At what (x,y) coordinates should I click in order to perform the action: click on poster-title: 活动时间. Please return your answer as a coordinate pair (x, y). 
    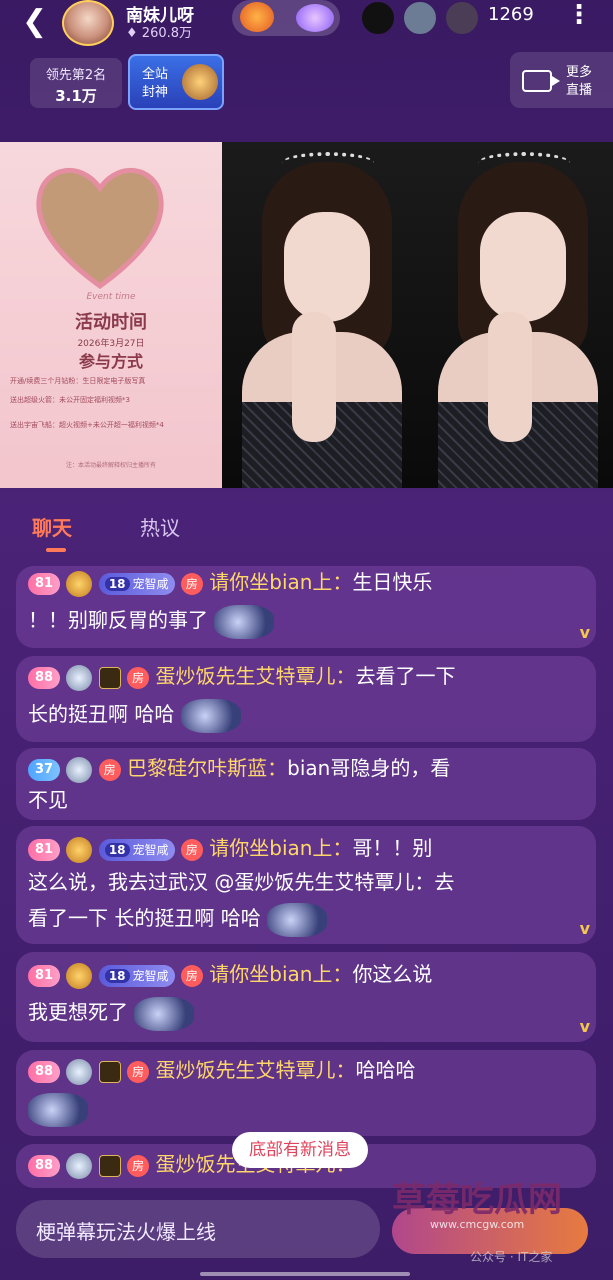
    Looking at the image, I should click on (111, 322).